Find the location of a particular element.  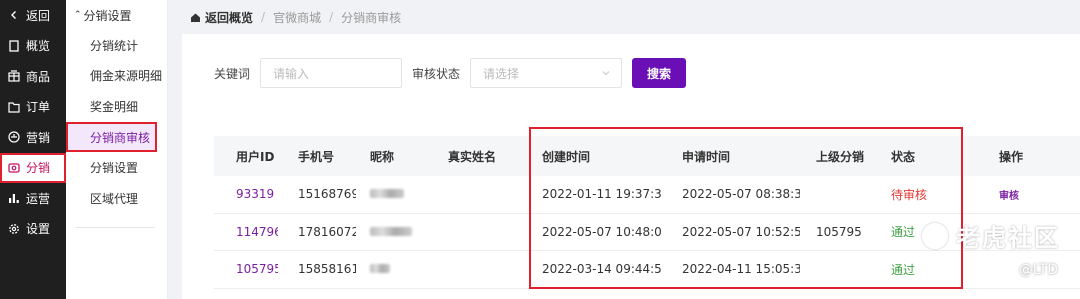

phone-cell: 17816072421 is located at coordinates (327, 231).